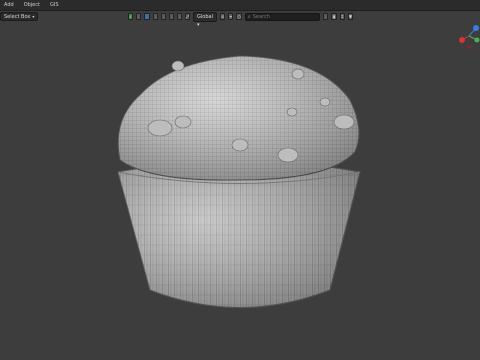  Describe the element at coordinates (231, 16) in the screenshot. I see `snap-icon: ⌖` at that location.